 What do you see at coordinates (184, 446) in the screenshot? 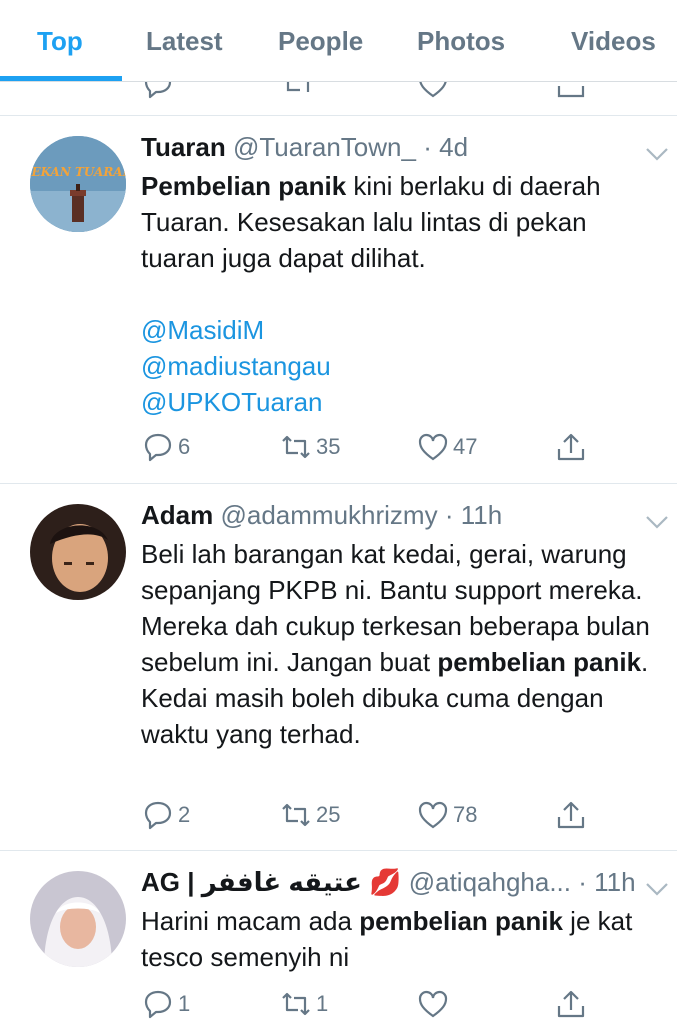
I see `reply-count: 6` at bounding box center [184, 446].